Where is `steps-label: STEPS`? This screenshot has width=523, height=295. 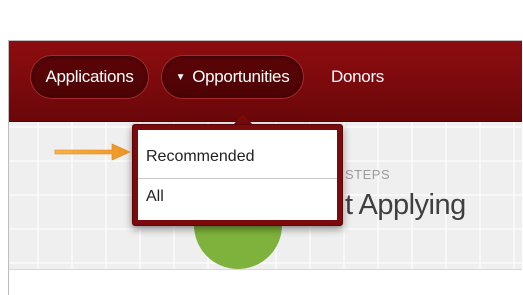
steps-label: STEPS is located at coordinates (368, 174).